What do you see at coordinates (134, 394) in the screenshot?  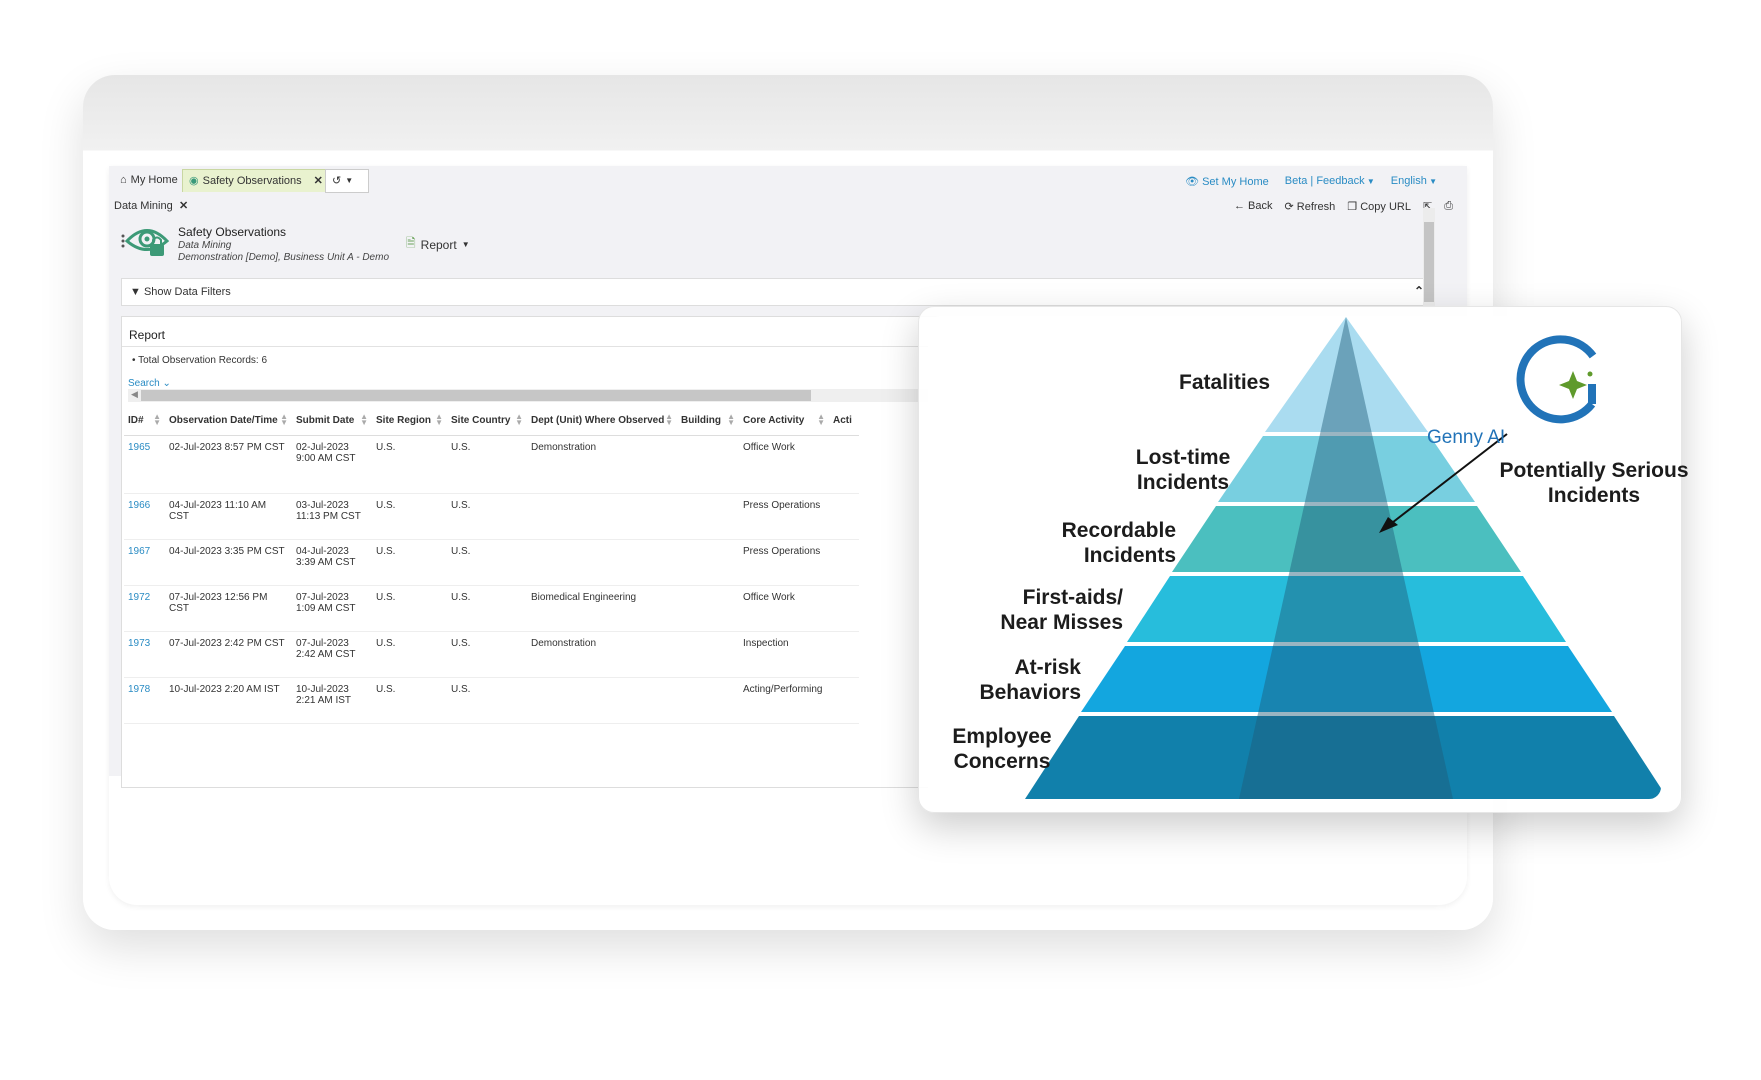 I see `scroll-left-icon: ◀` at bounding box center [134, 394].